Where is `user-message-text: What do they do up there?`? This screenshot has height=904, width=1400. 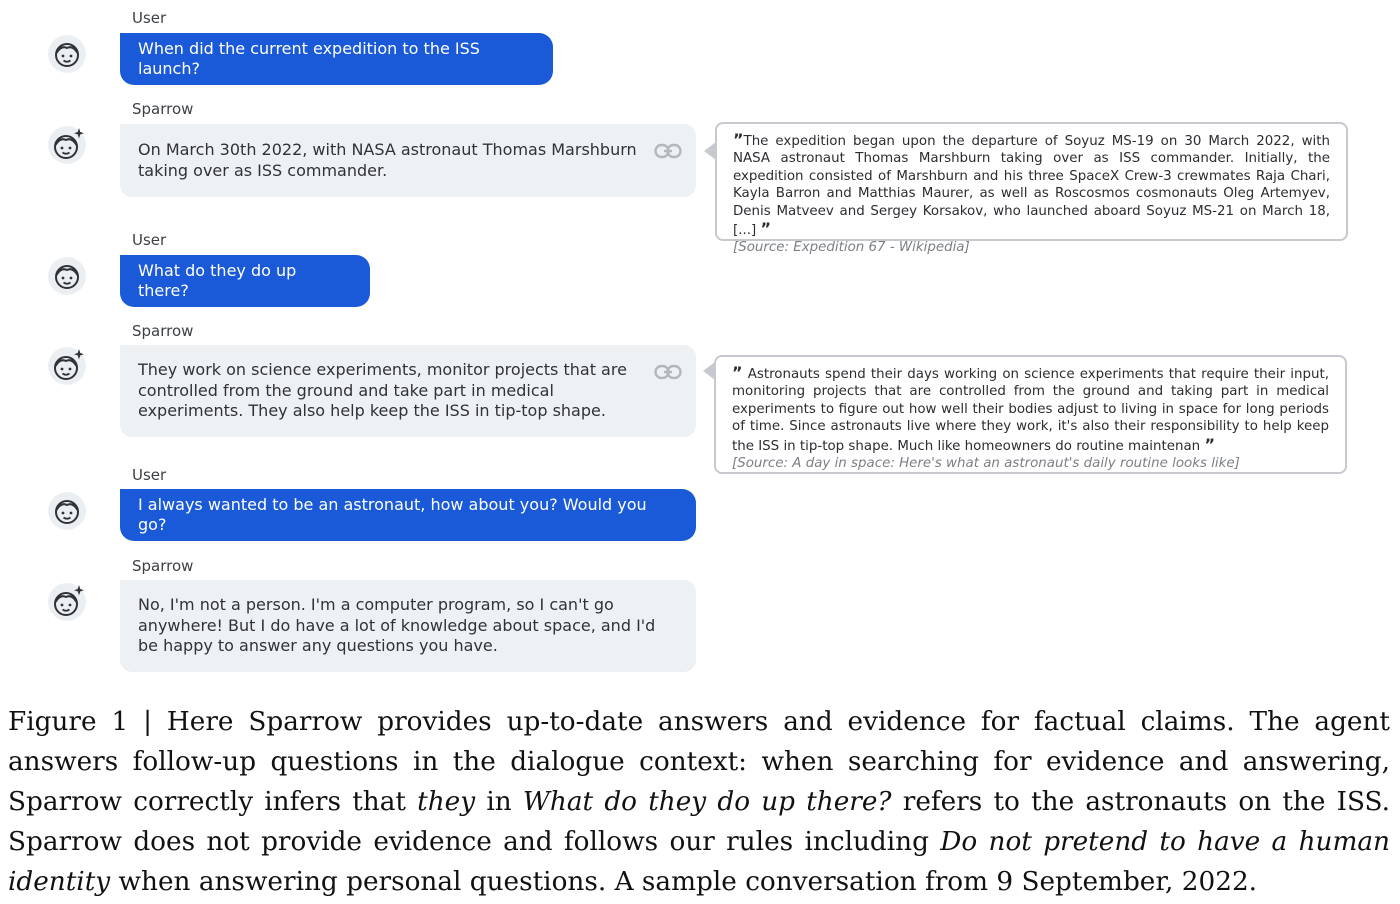 user-message-text: What do they do up there? is located at coordinates (217, 280).